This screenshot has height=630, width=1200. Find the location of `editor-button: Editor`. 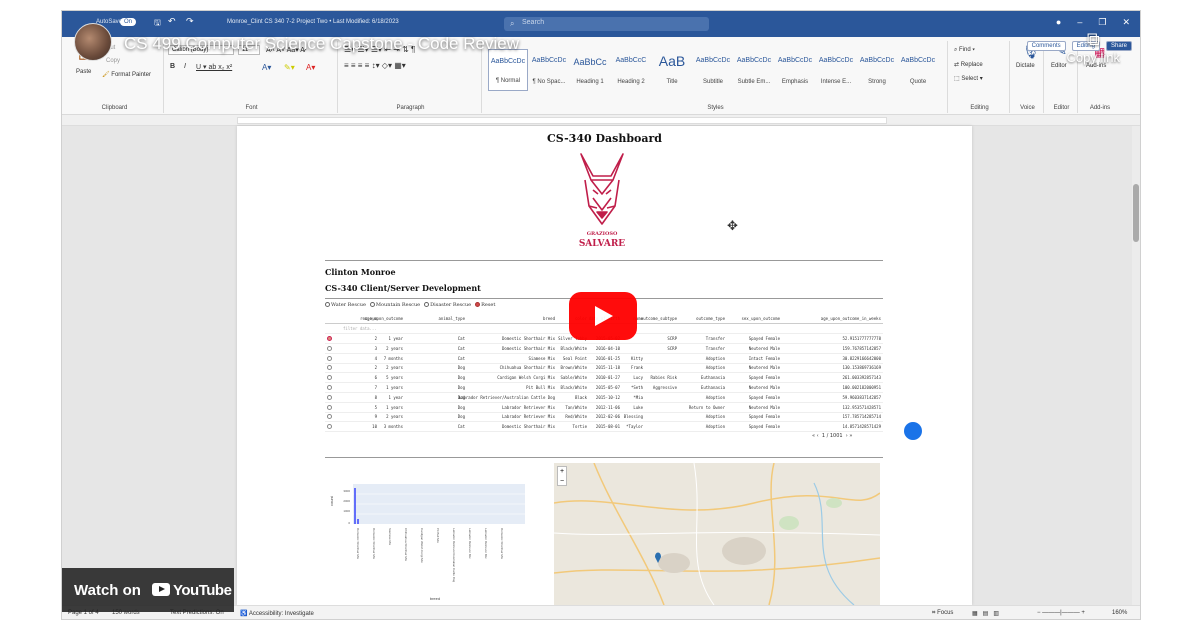

editor-button: Editor is located at coordinates (1059, 66).